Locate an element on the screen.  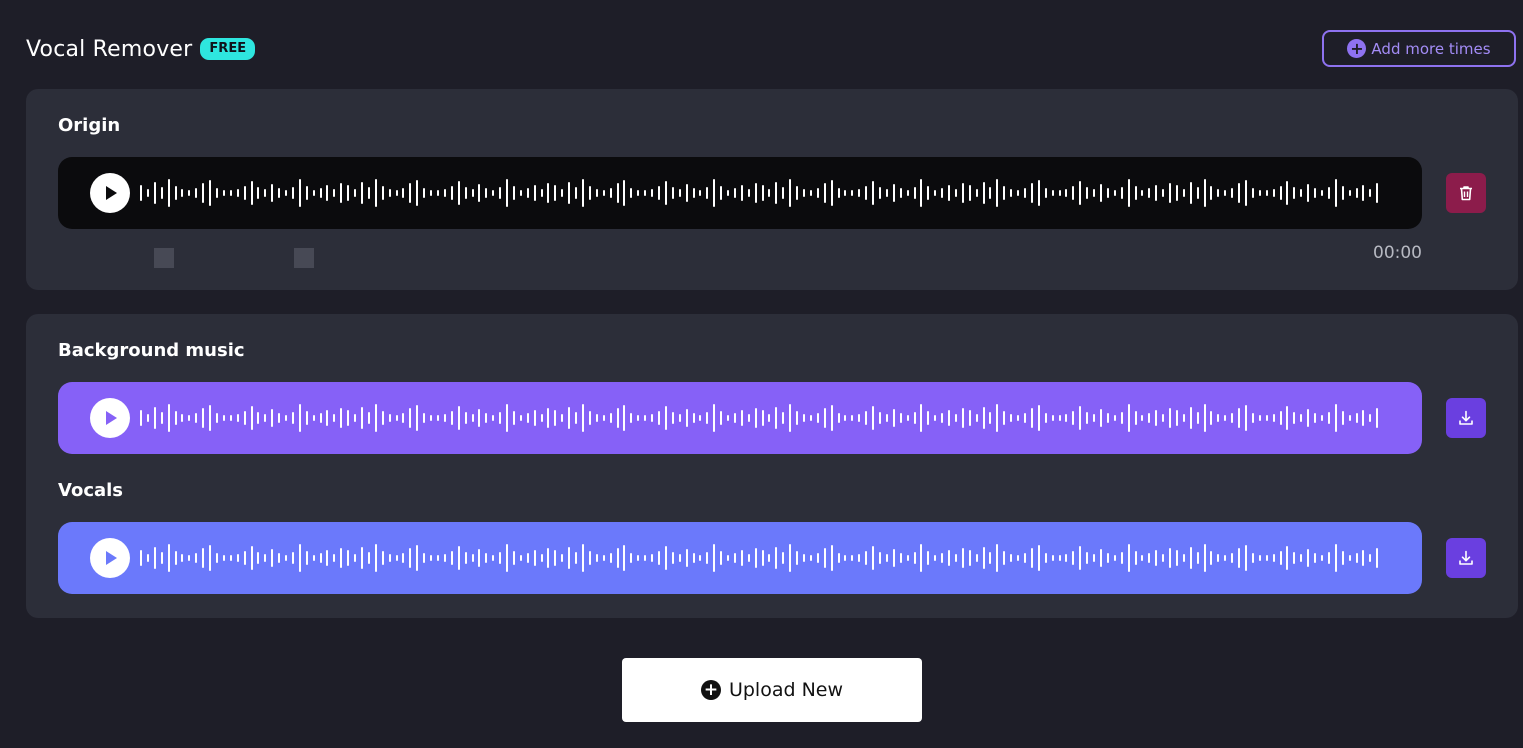
background-music-play-button is located at coordinates (110, 418).